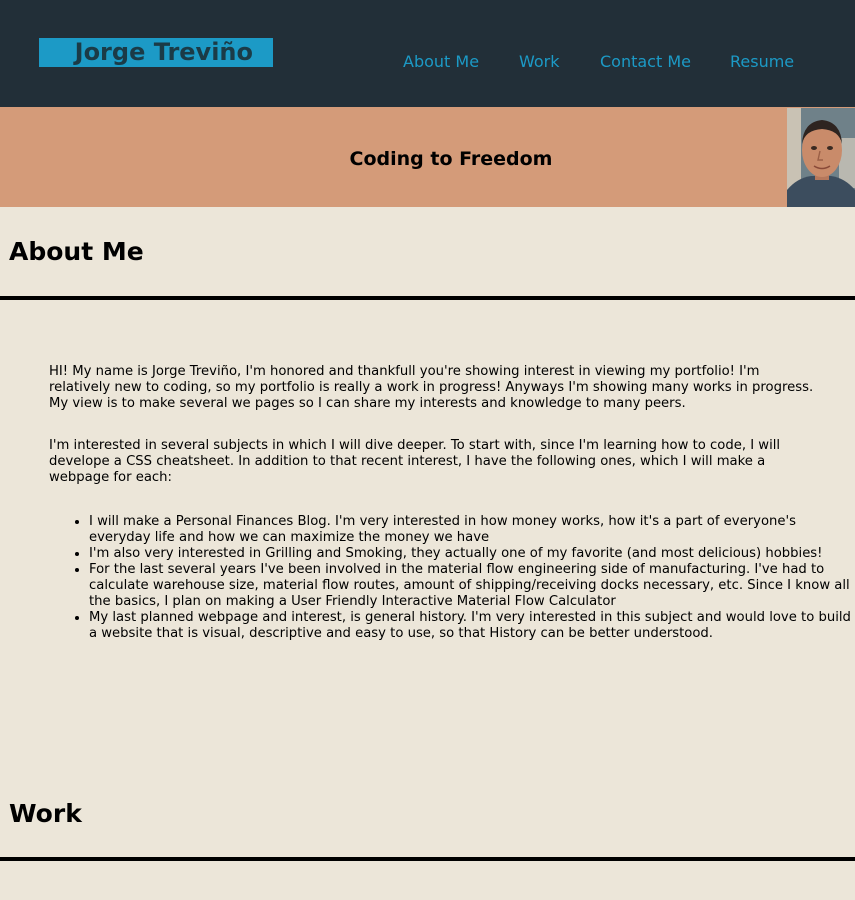 The width and height of the screenshot is (855, 900). I want to click on nav-link-about-me: About Me, so click(441, 62).